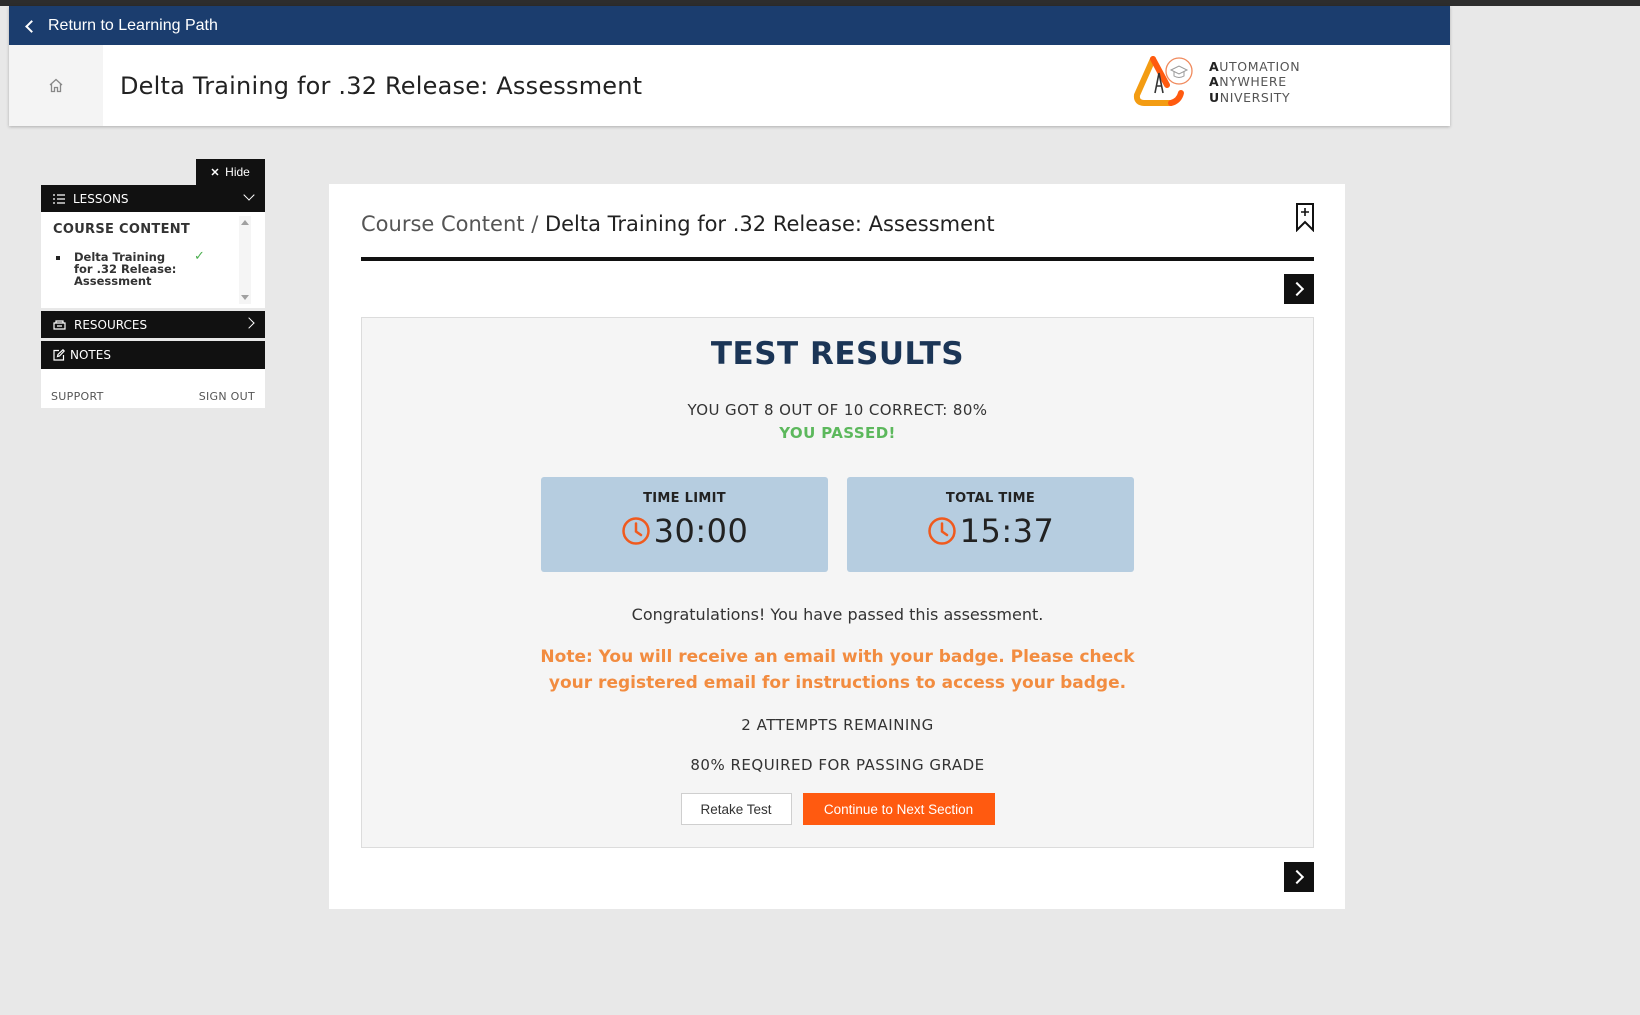  I want to click on resources-icon, so click(59, 325).